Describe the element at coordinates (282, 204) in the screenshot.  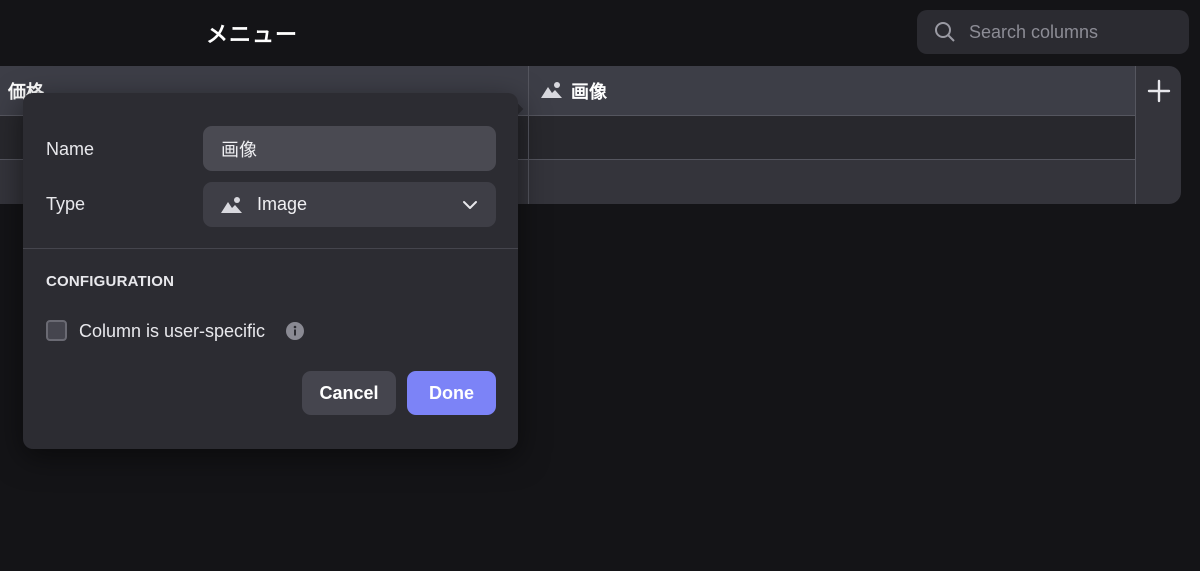
I see `column-type-value: Image` at that location.